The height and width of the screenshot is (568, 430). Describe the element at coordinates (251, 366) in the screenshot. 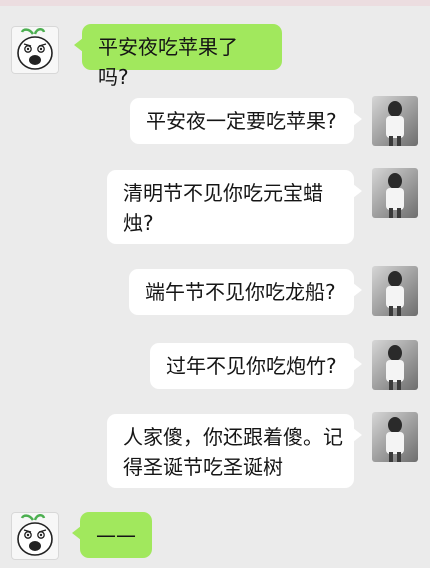

I see `message-text: 过年不见你吃炮竹?` at that location.